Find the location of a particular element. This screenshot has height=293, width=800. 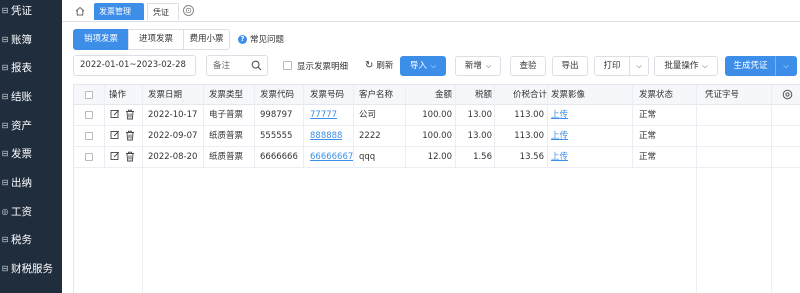

invoice-date: 2022-10-17 is located at coordinates (173, 115).